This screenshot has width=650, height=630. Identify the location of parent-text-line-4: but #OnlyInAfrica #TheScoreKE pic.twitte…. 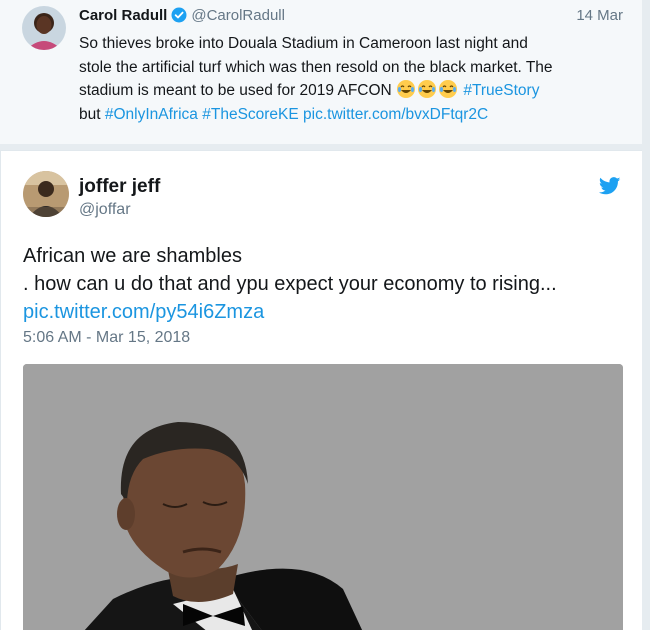
(354, 115).